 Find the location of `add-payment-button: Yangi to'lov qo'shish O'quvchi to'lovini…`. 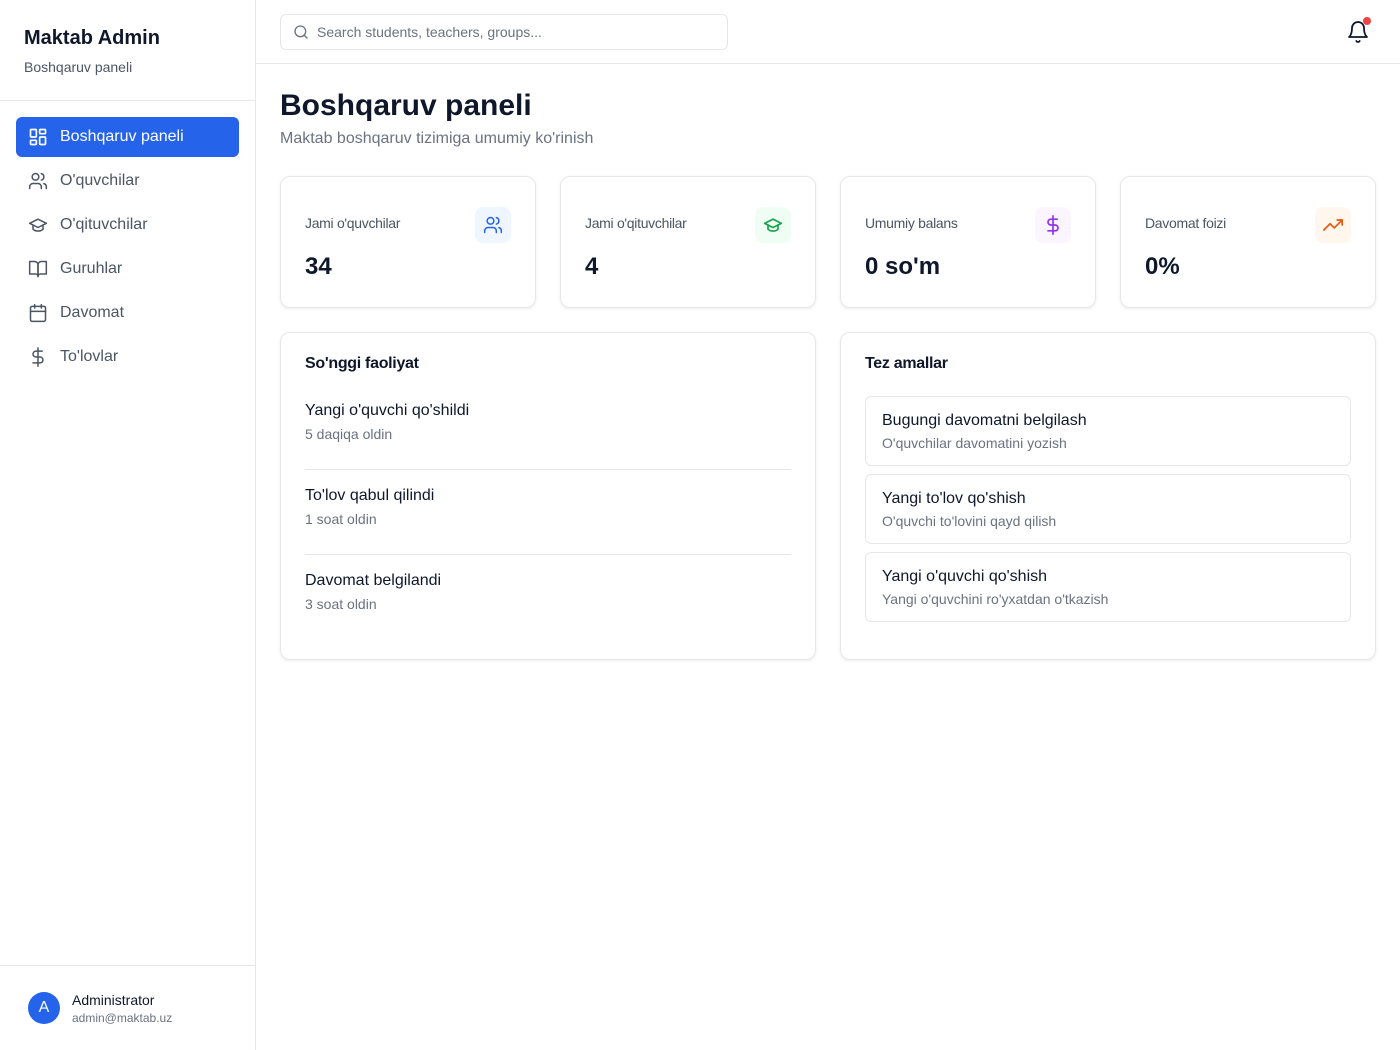

add-payment-button: Yangi to'lov qo'shish O'quvchi to'lovini… is located at coordinates (1108, 509).